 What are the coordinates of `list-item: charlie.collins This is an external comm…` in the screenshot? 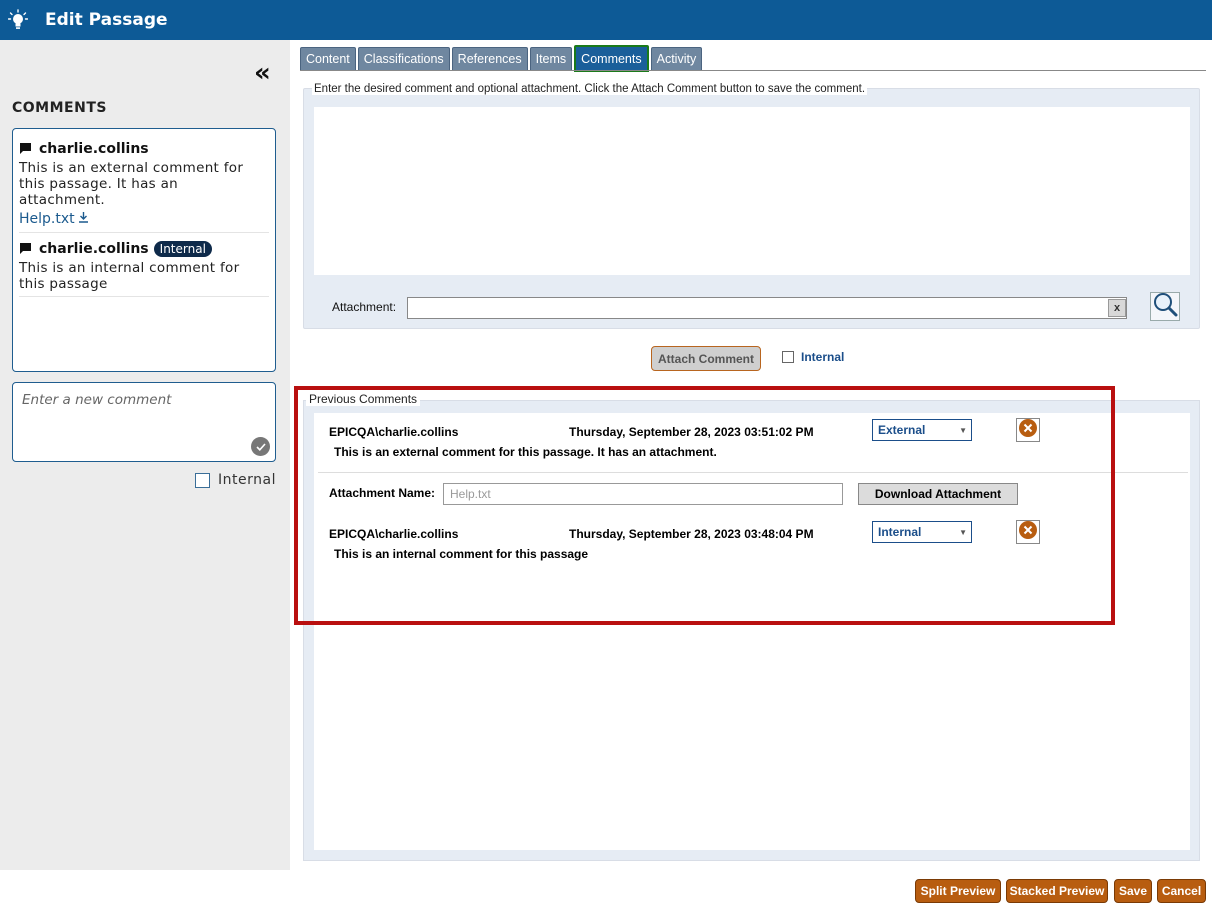 It's located at (144, 184).